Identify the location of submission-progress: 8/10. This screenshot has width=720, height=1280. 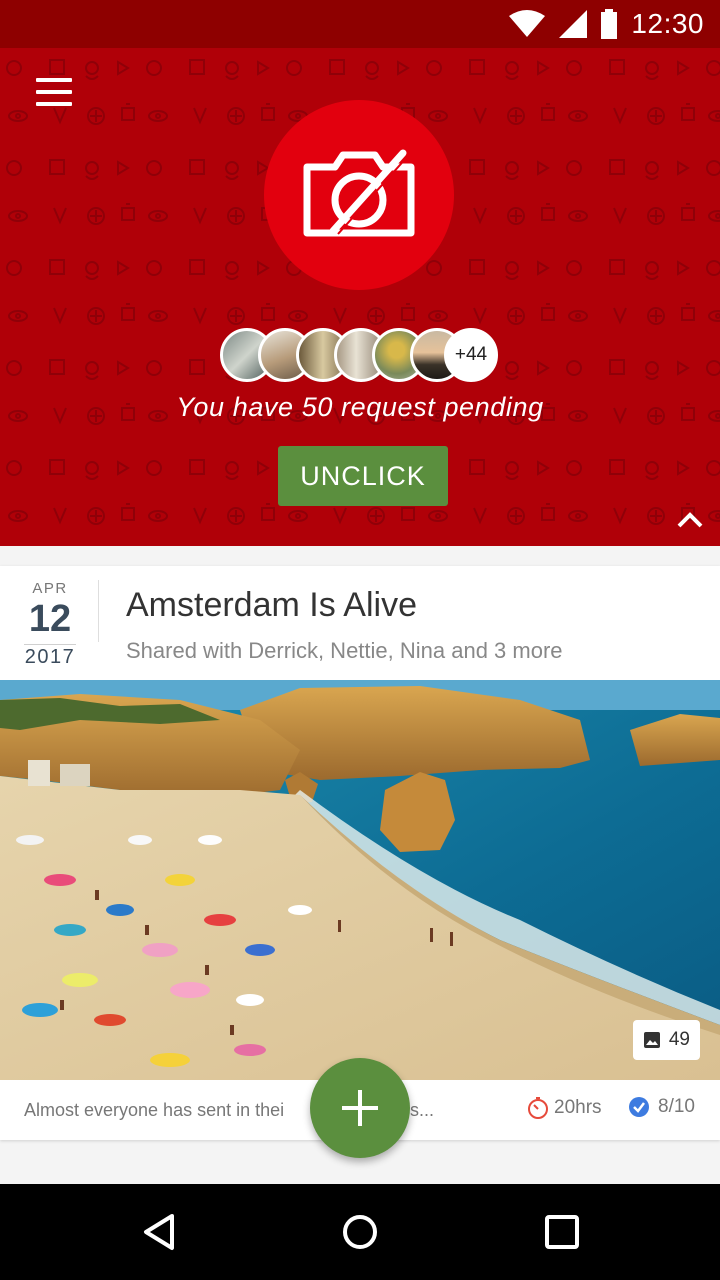
(661, 1107).